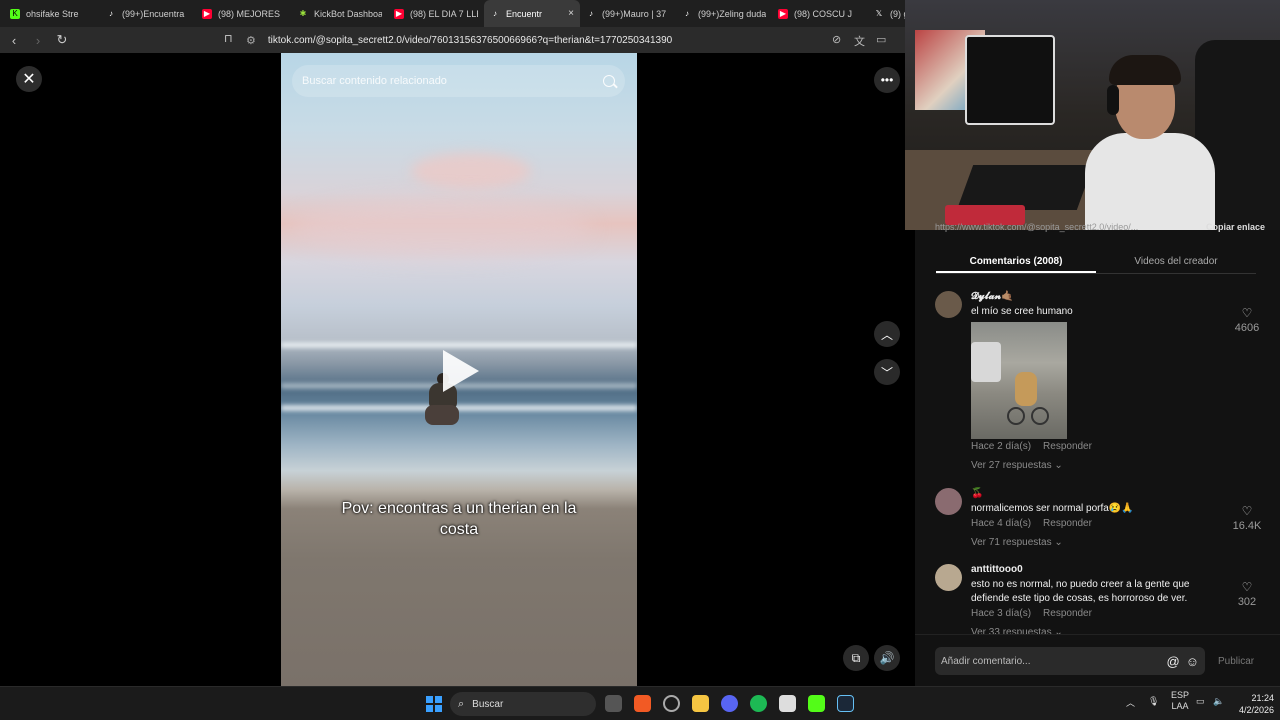 The height and width of the screenshot is (720, 1280). Describe the element at coordinates (613, 703) in the screenshot. I see `task-view-icon` at that location.